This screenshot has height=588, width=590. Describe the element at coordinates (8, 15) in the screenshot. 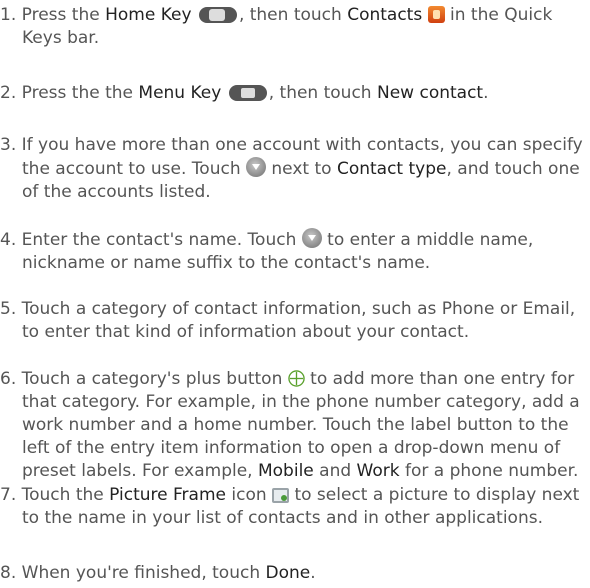

I see `step-number: 1.` at that location.